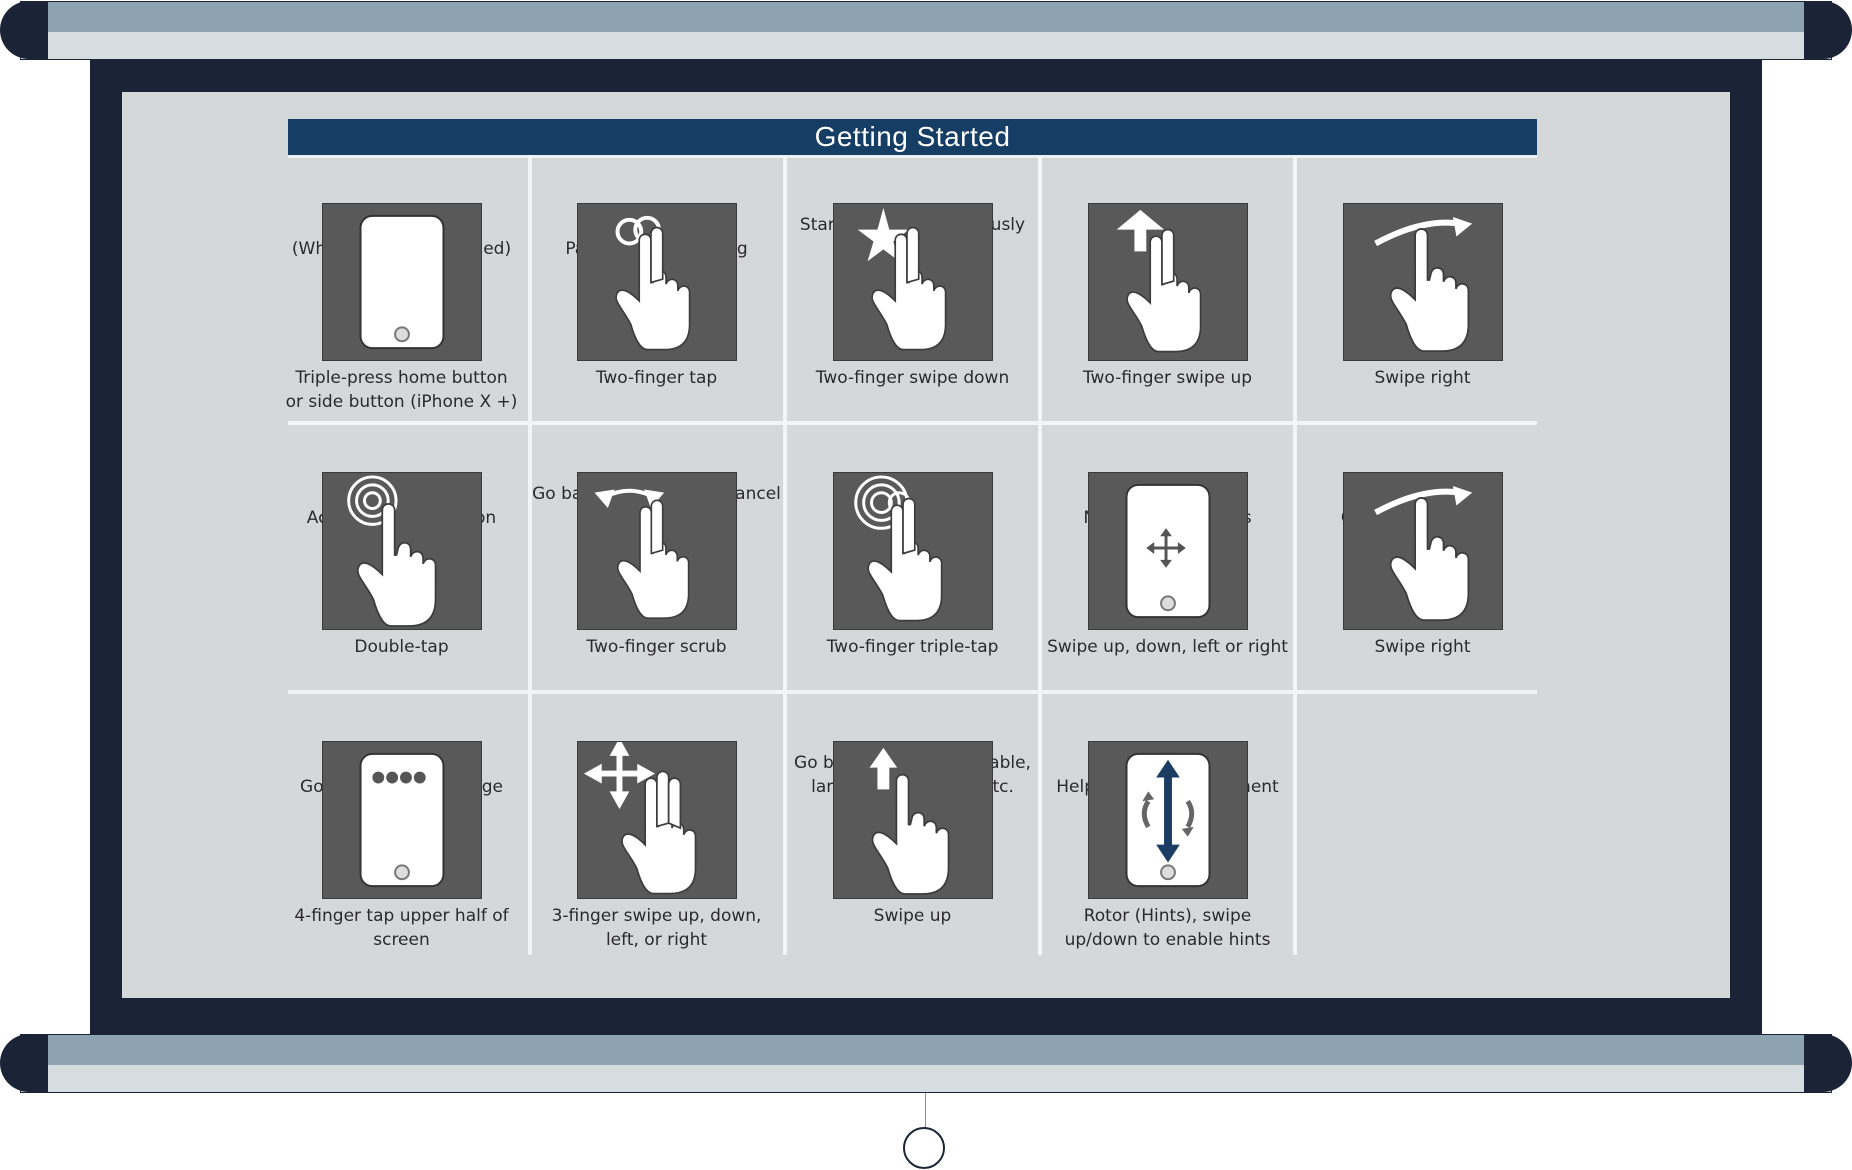 The image size is (1852, 1170). Describe the element at coordinates (401, 647) in the screenshot. I see `gesture-label: Double-tap` at that location.